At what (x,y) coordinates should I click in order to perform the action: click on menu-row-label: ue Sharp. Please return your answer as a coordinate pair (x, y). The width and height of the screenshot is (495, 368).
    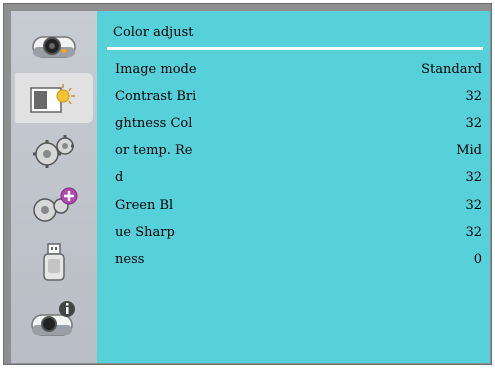
    Looking at the image, I should click on (145, 232).